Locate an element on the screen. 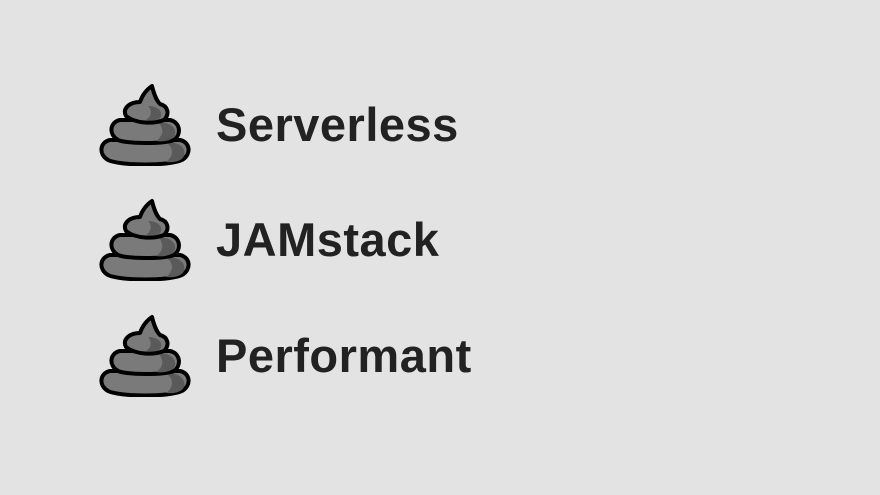 The width and height of the screenshot is (880, 495). list-item: Serverless is located at coordinates (277, 124).